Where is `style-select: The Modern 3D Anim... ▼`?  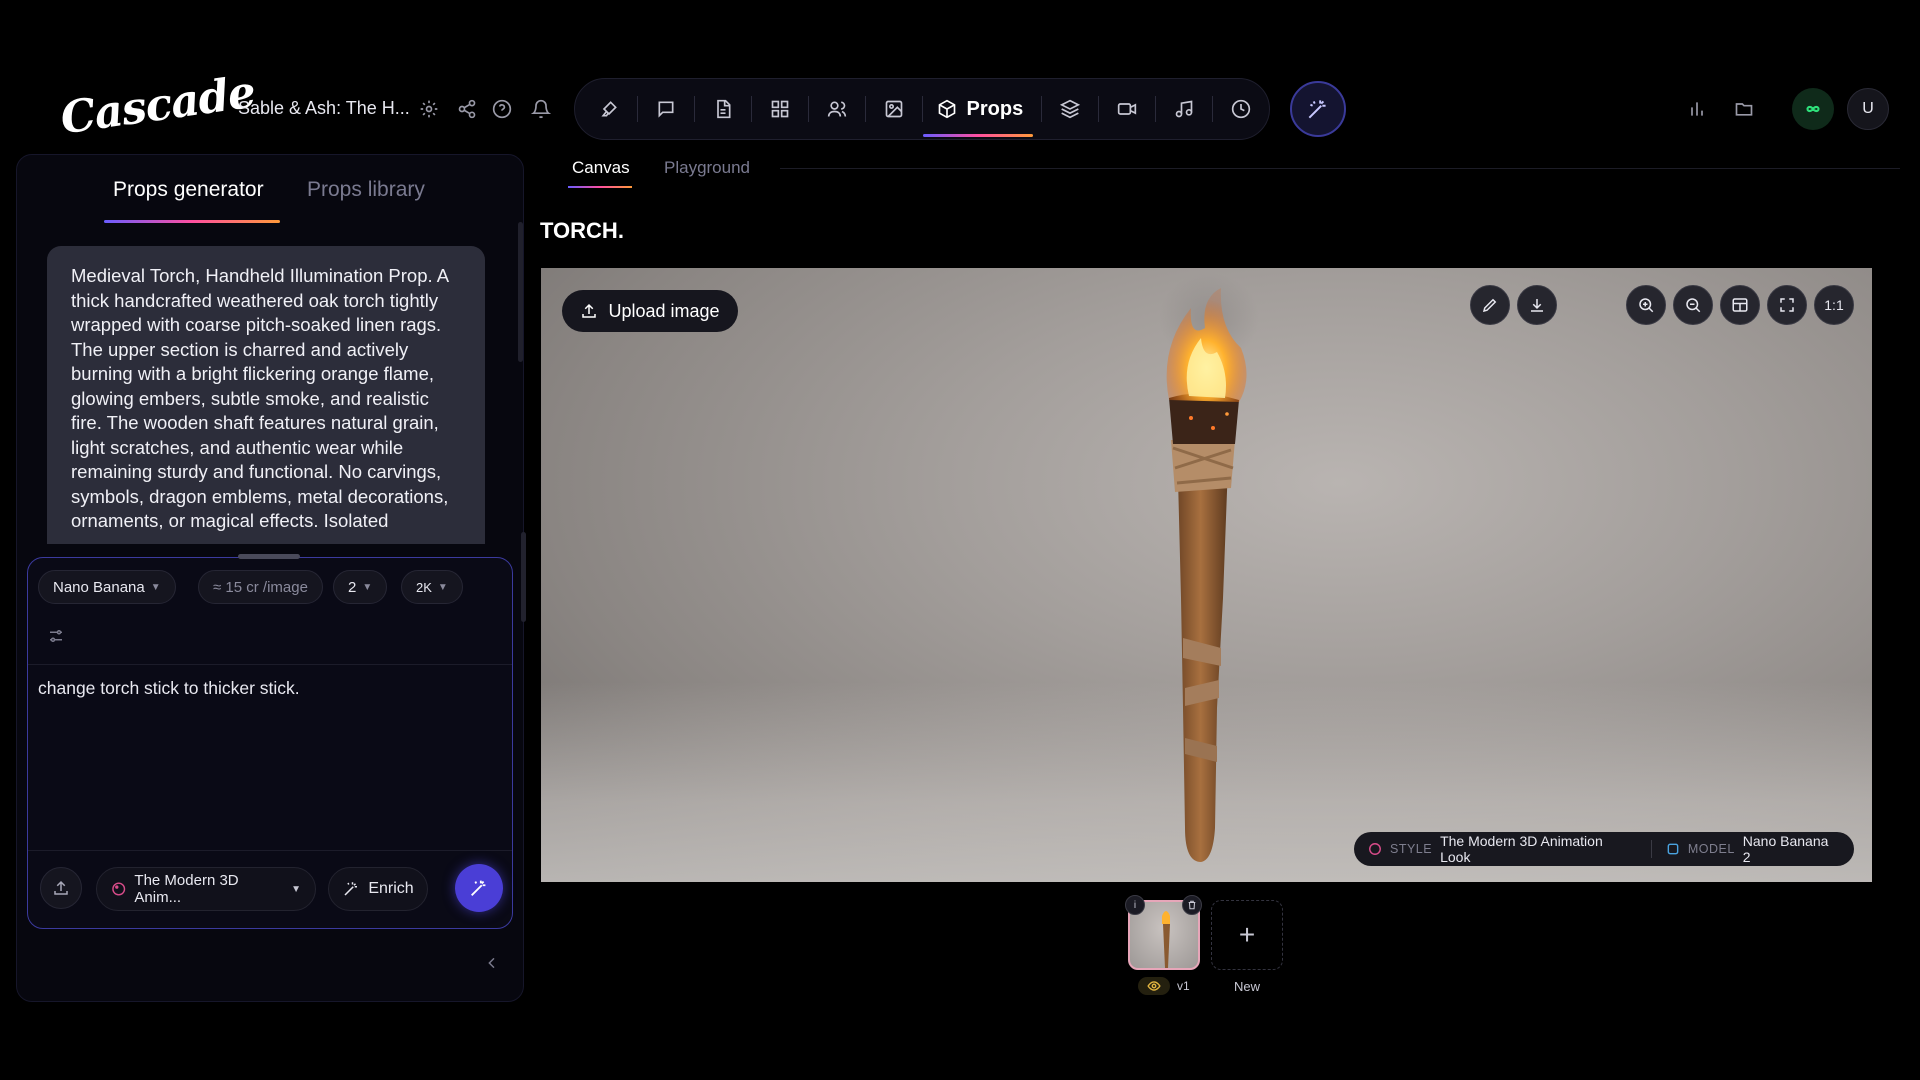 style-select: The Modern 3D Anim... ▼ is located at coordinates (206, 889).